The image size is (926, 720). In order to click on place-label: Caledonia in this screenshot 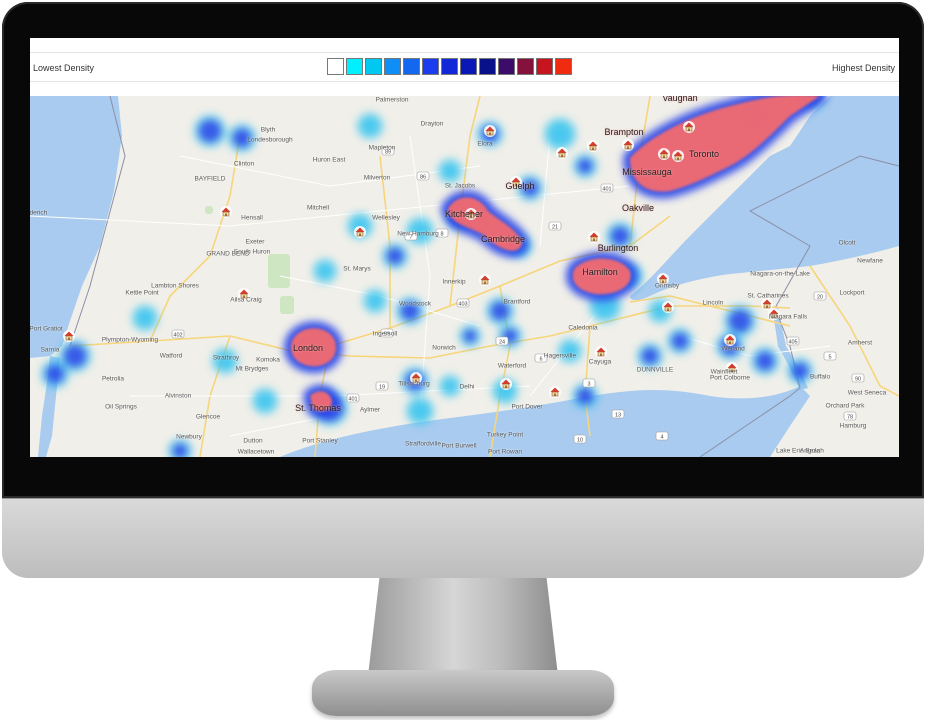, I will do `click(583, 328)`.